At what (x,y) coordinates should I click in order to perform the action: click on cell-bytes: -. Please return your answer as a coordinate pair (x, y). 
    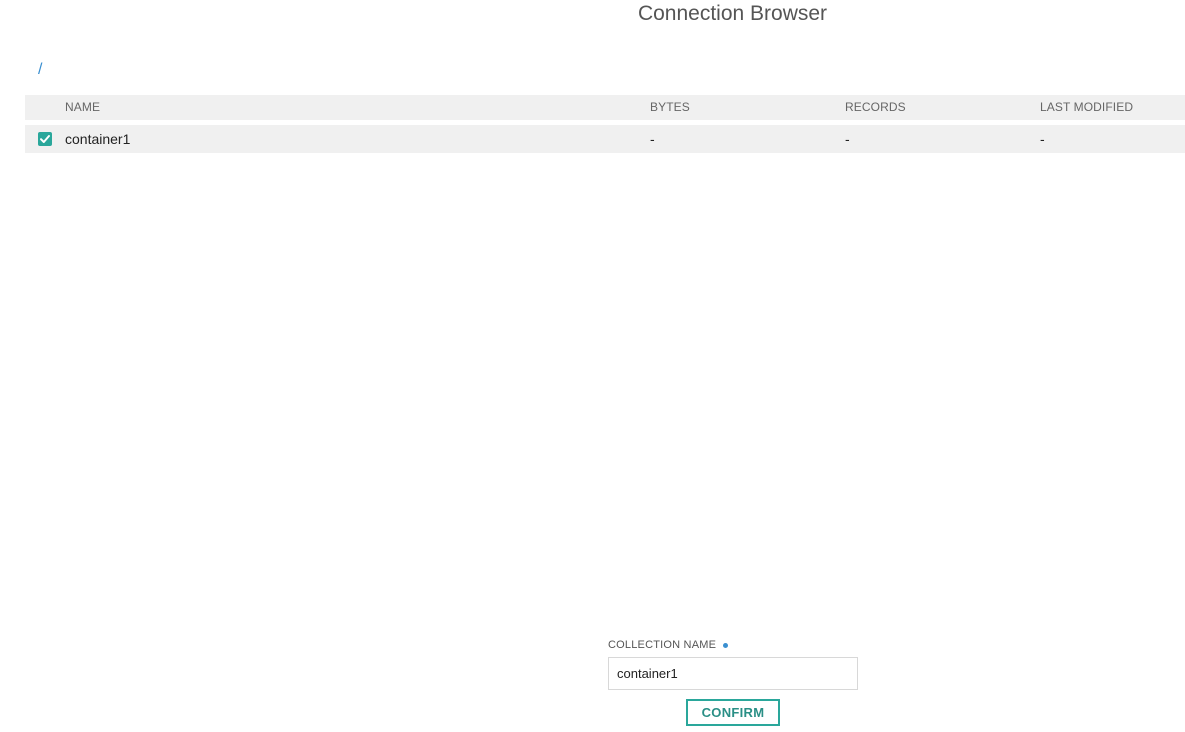
    Looking at the image, I should click on (652, 139).